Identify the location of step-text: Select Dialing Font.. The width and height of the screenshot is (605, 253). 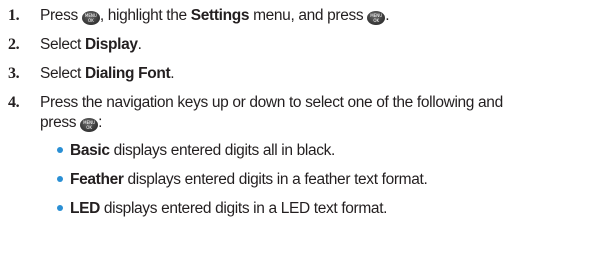
(320, 74).